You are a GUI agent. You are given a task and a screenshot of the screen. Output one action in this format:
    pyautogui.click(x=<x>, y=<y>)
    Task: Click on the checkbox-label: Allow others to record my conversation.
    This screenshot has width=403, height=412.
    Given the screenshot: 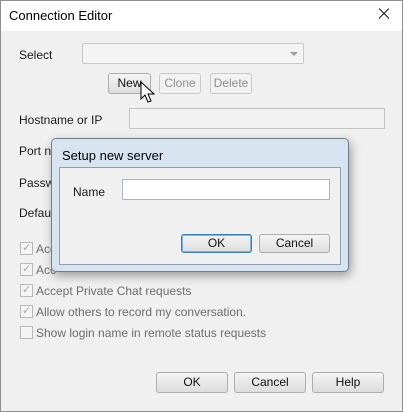 What is the action you would take?
    pyautogui.click(x=141, y=312)
    